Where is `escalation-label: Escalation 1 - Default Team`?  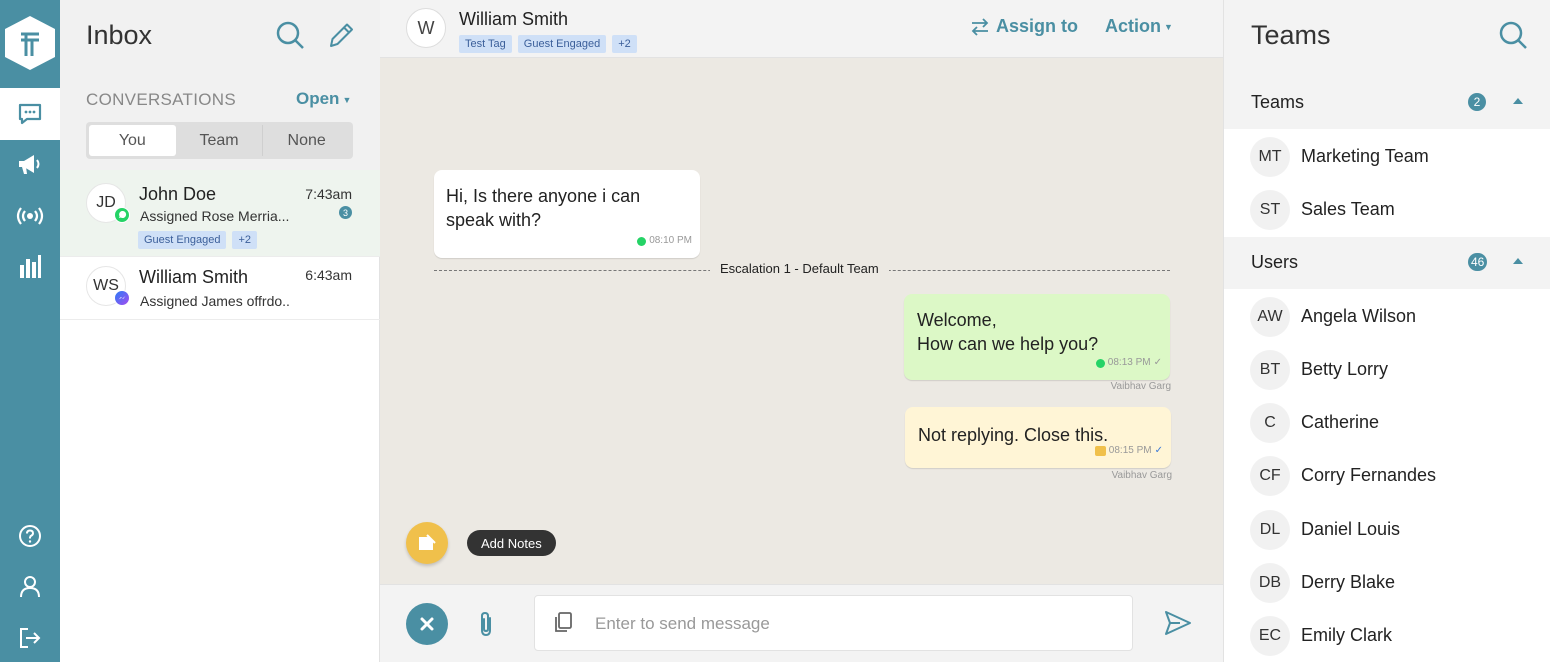
escalation-label: Escalation 1 - Default Team is located at coordinates (799, 268).